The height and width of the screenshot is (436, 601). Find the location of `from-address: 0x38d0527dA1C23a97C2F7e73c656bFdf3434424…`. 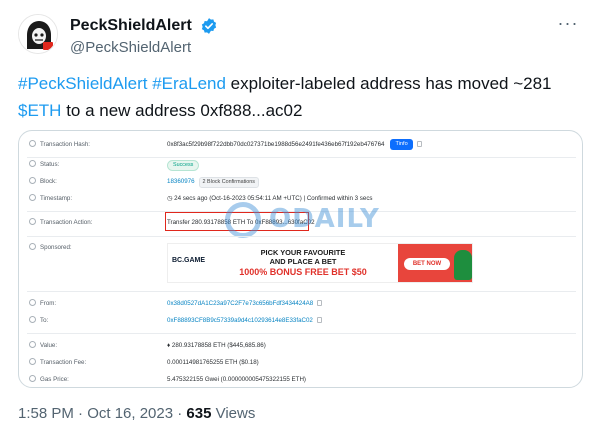

from-address: 0x38d0527dA1C23a97C2F7e73c656bFdf3434424… is located at coordinates (240, 303).